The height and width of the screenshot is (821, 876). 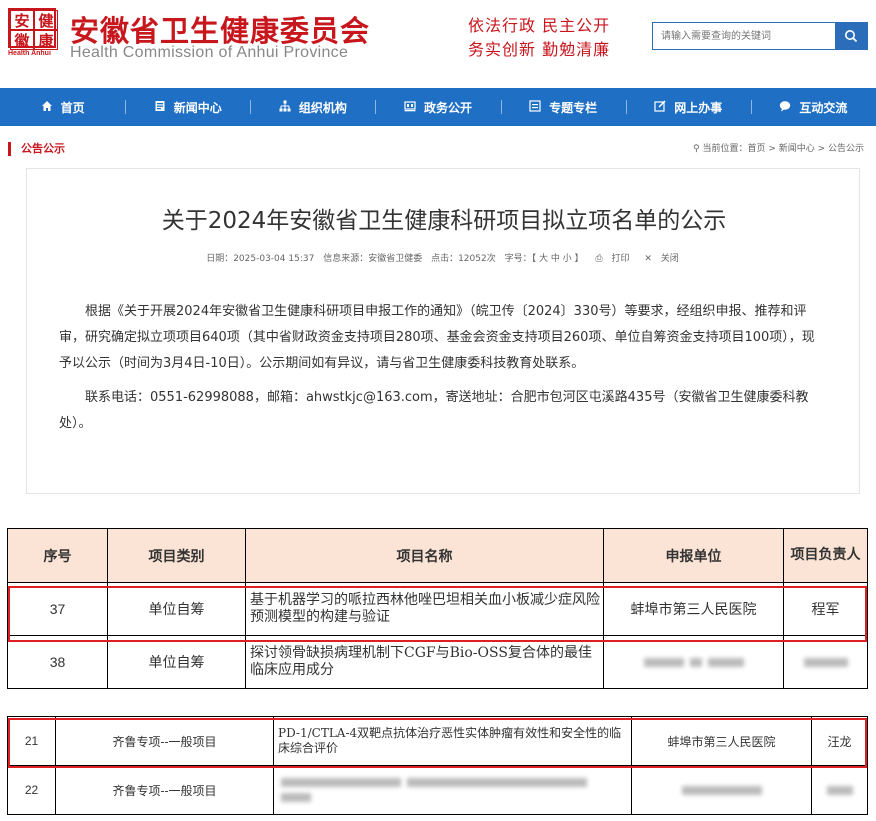 I want to click on cell-no: 21, so click(x=31, y=741).